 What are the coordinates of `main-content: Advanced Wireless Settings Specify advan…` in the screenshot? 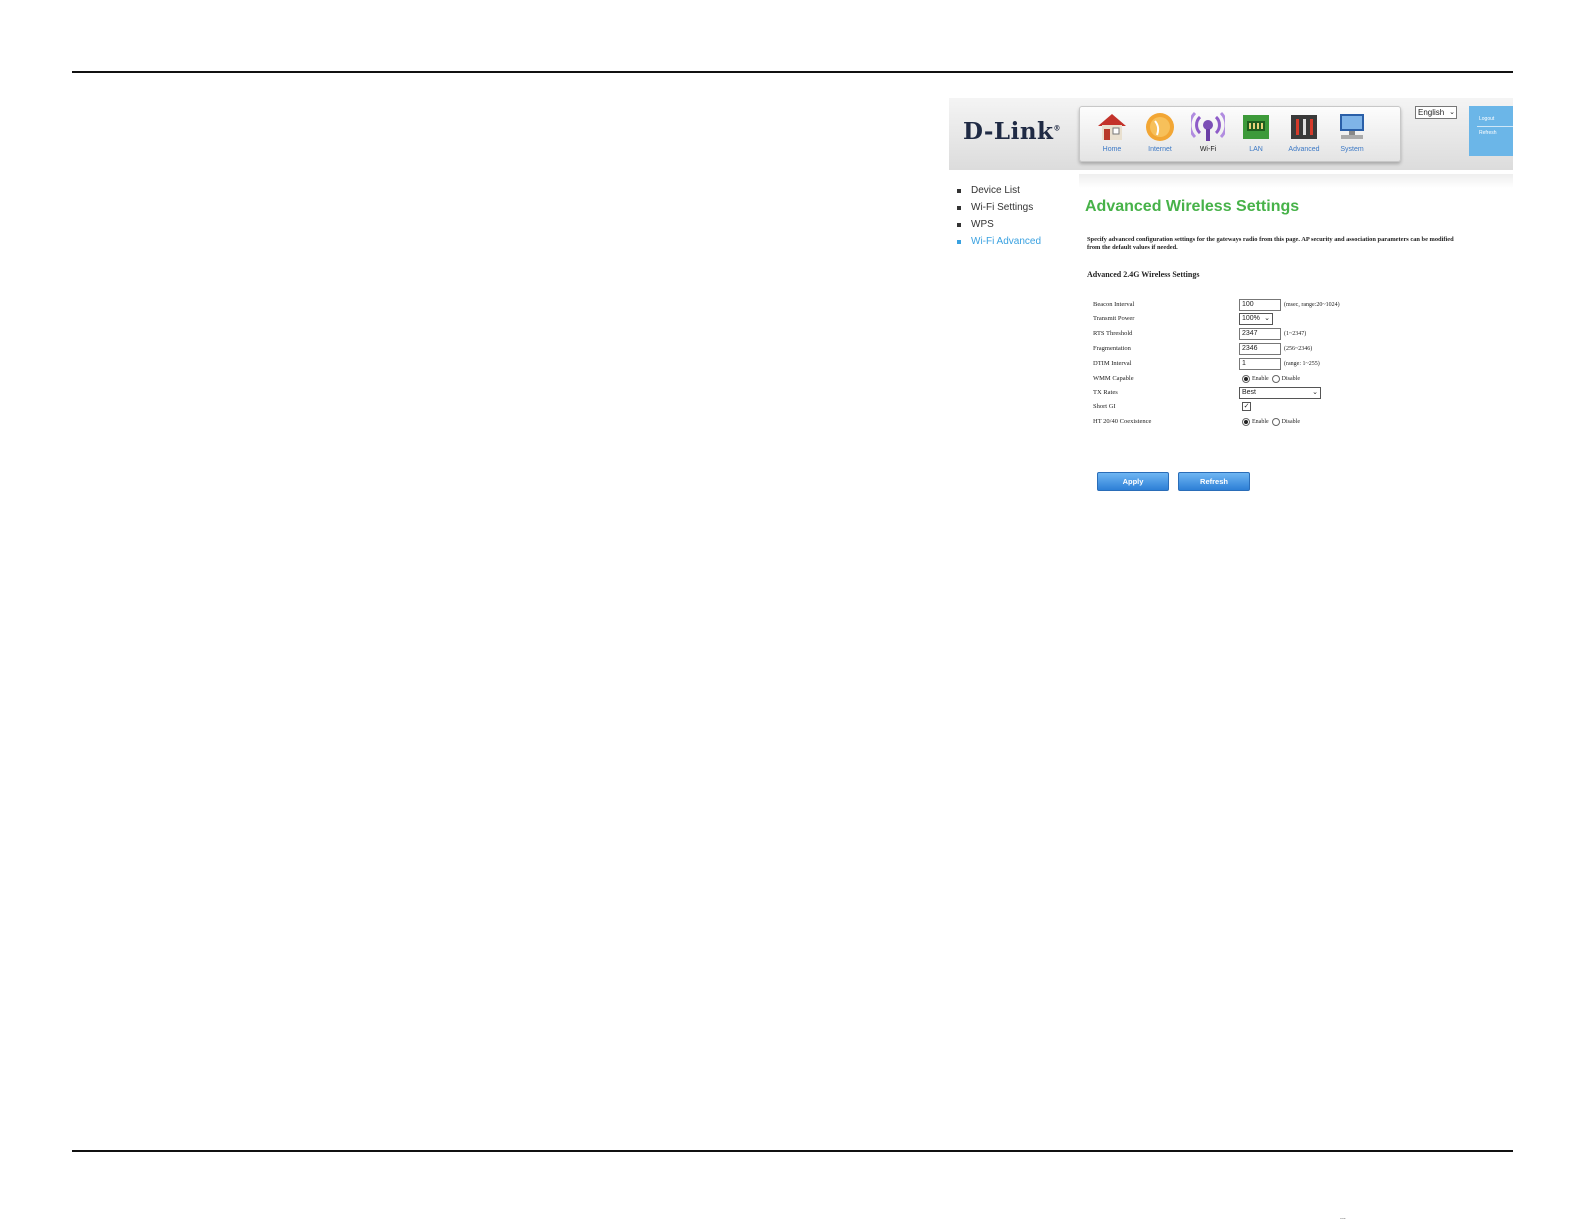 It's located at (1296, 350).